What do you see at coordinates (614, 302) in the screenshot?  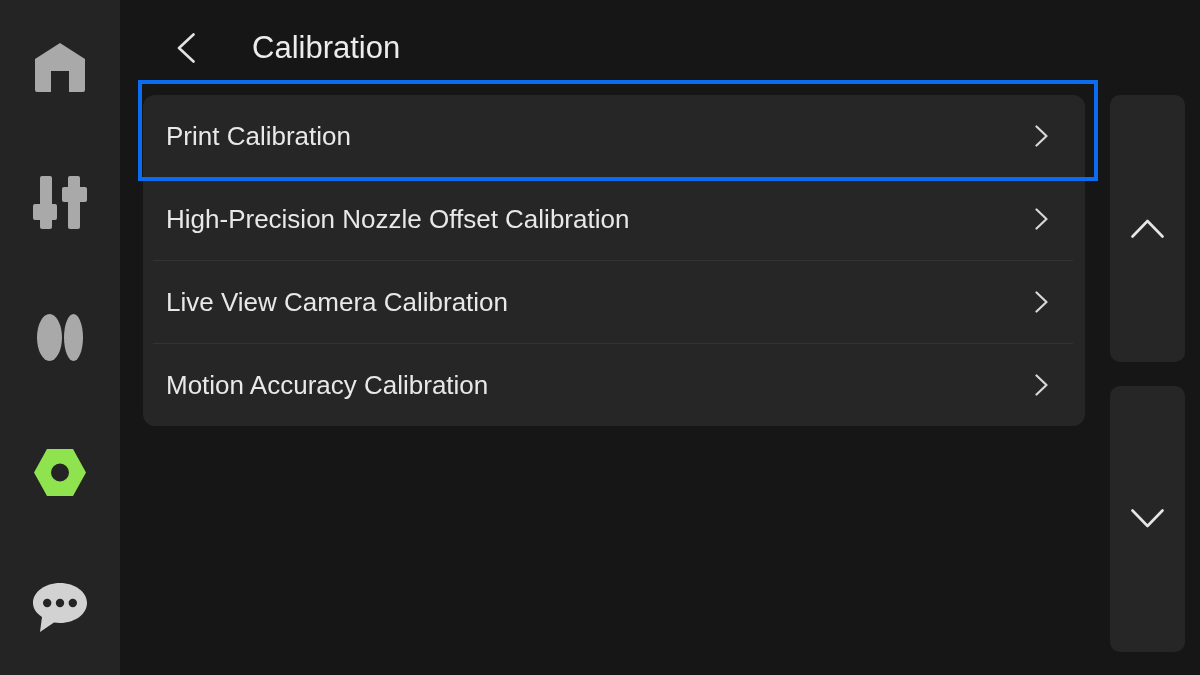 I see `menu-item: Live View Camera Calibration` at bounding box center [614, 302].